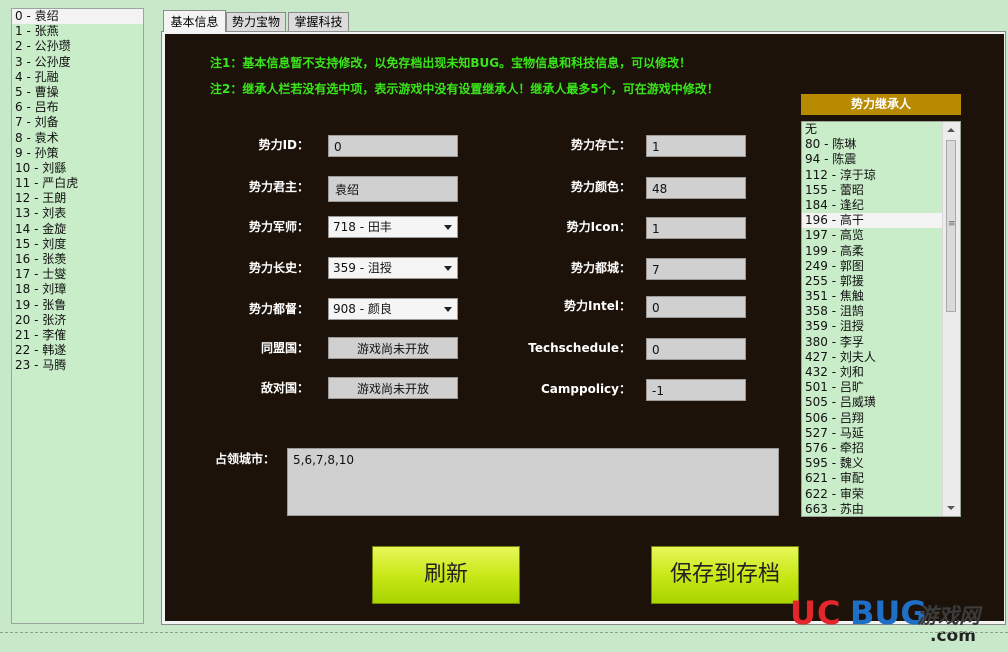 The height and width of the screenshot is (652, 1008). What do you see at coordinates (393, 189) in the screenshot?
I see `ruler-field: 袁绍` at bounding box center [393, 189].